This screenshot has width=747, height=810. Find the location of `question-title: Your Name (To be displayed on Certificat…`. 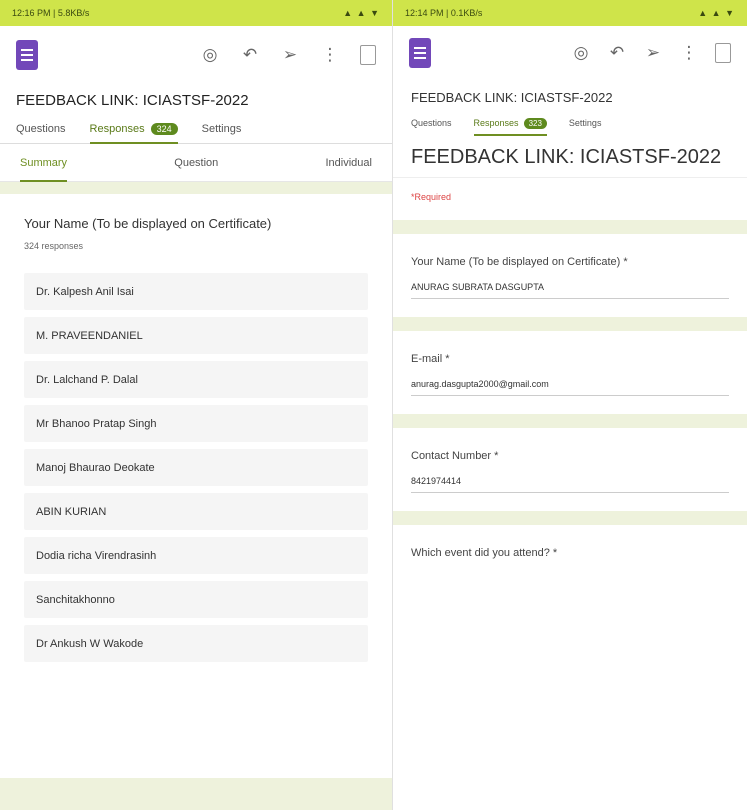

question-title: Your Name (To be displayed on Certificat… is located at coordinates (148, 223).